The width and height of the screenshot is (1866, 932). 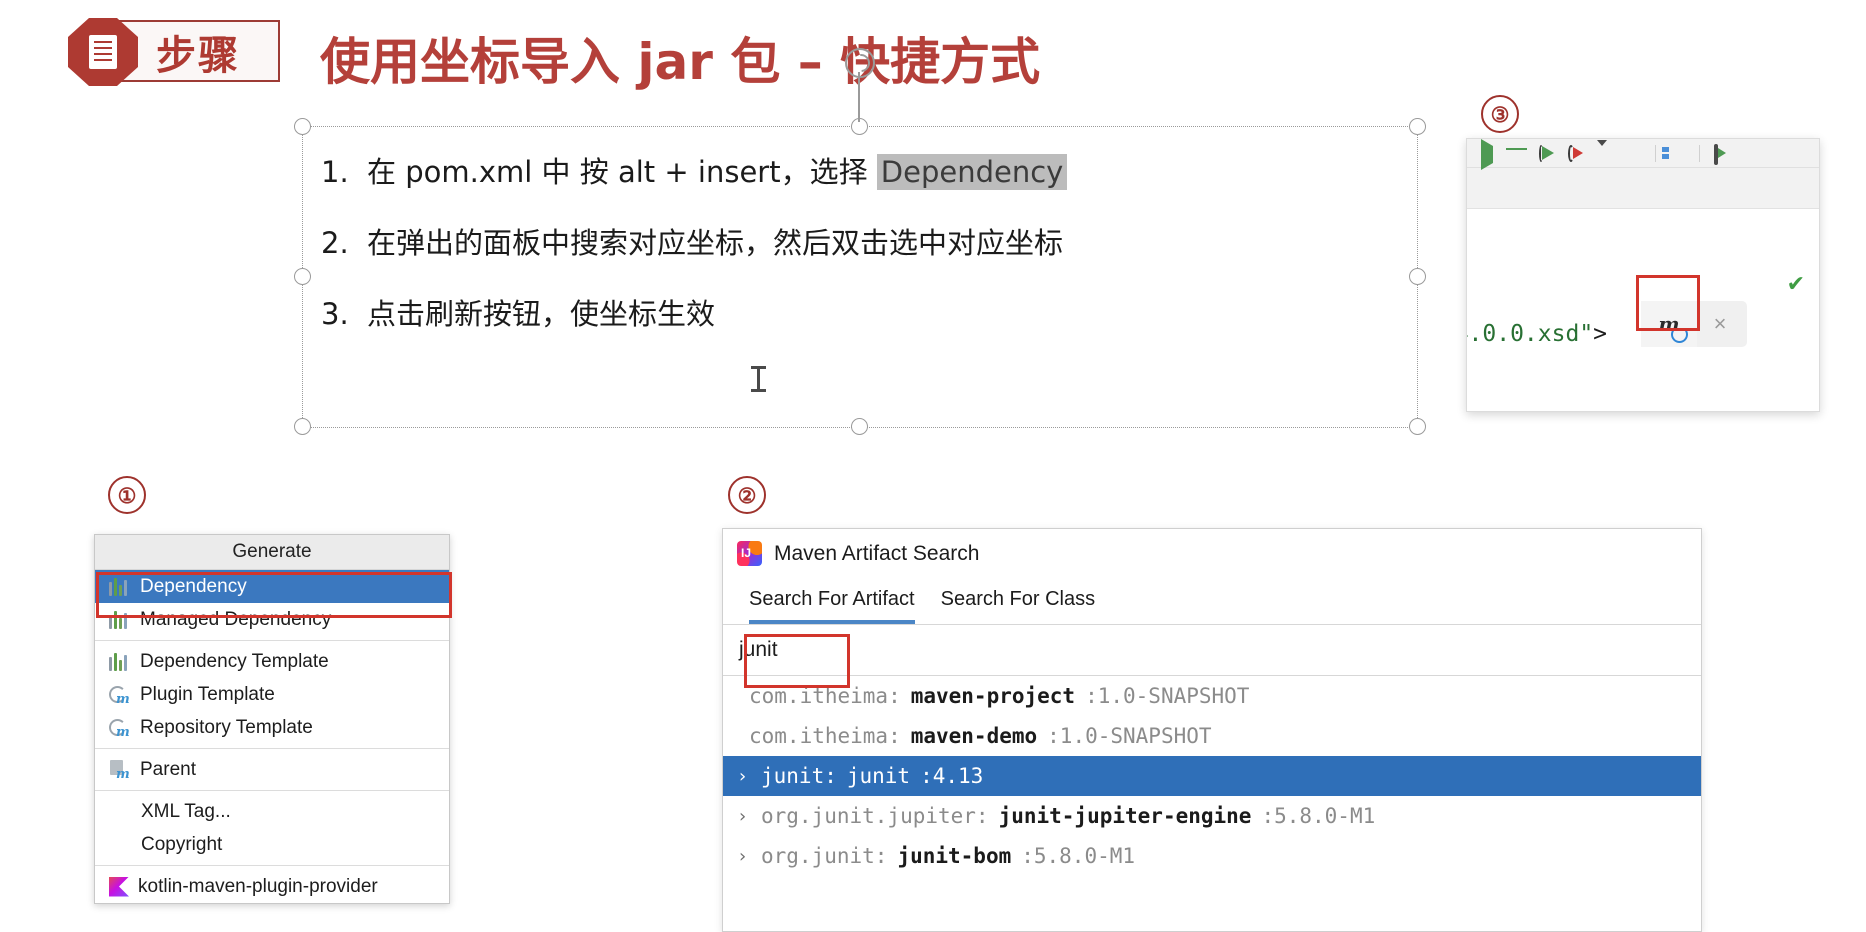 What do you see at coordinates (1633, 153) in the screenshot?
I see `stop-icon` at bounding box center [1633, 153].